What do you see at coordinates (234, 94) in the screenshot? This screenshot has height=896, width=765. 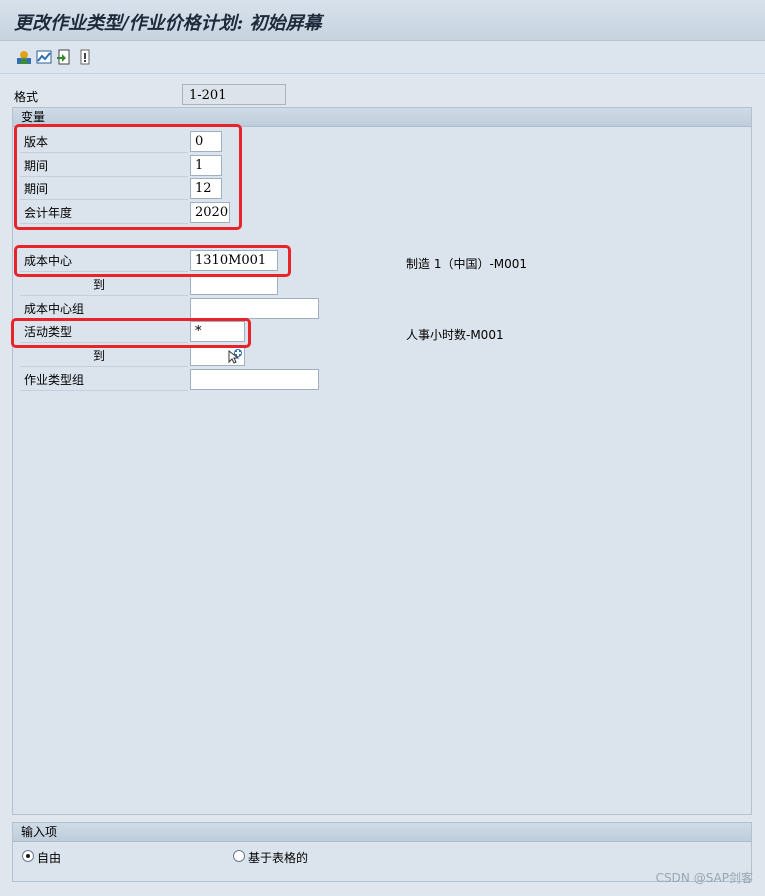 I see `layout-field: 1-201` at bounding box center [234, 94].